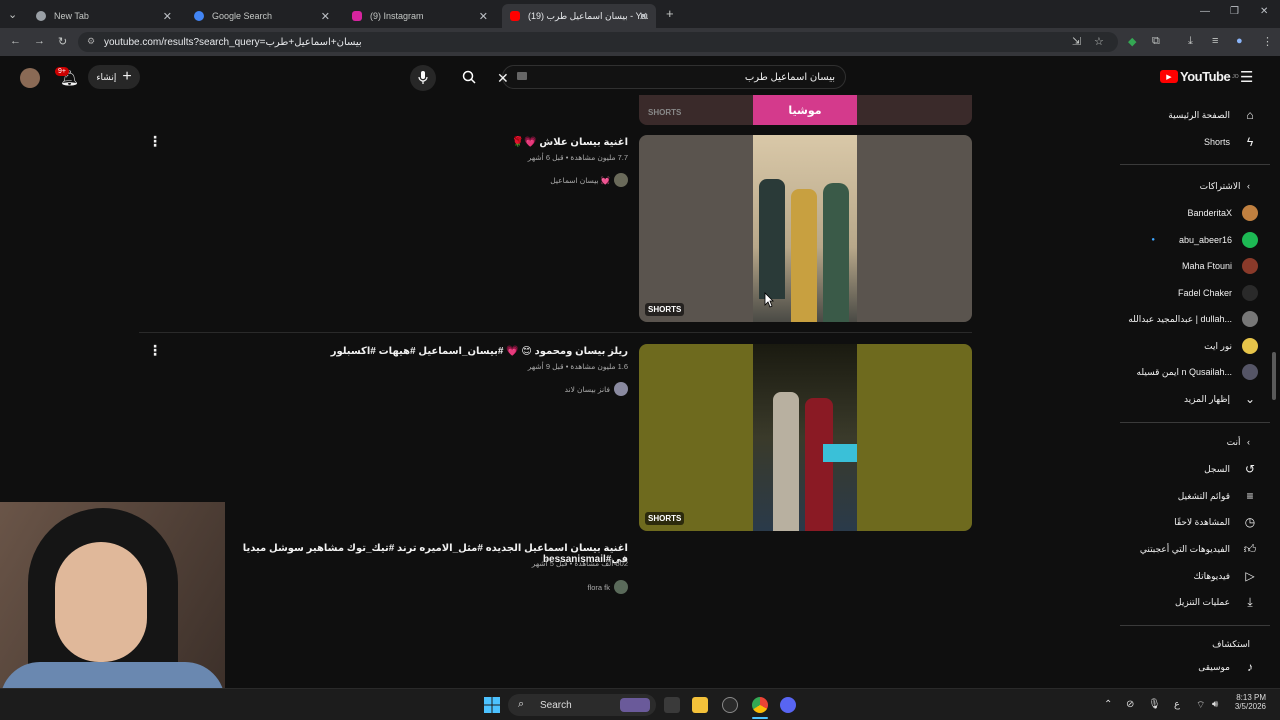  What do you see at coordinates (62, 41) in the screenshot?
I see `reload-icon: ↻` at bounding box center [62, 41].